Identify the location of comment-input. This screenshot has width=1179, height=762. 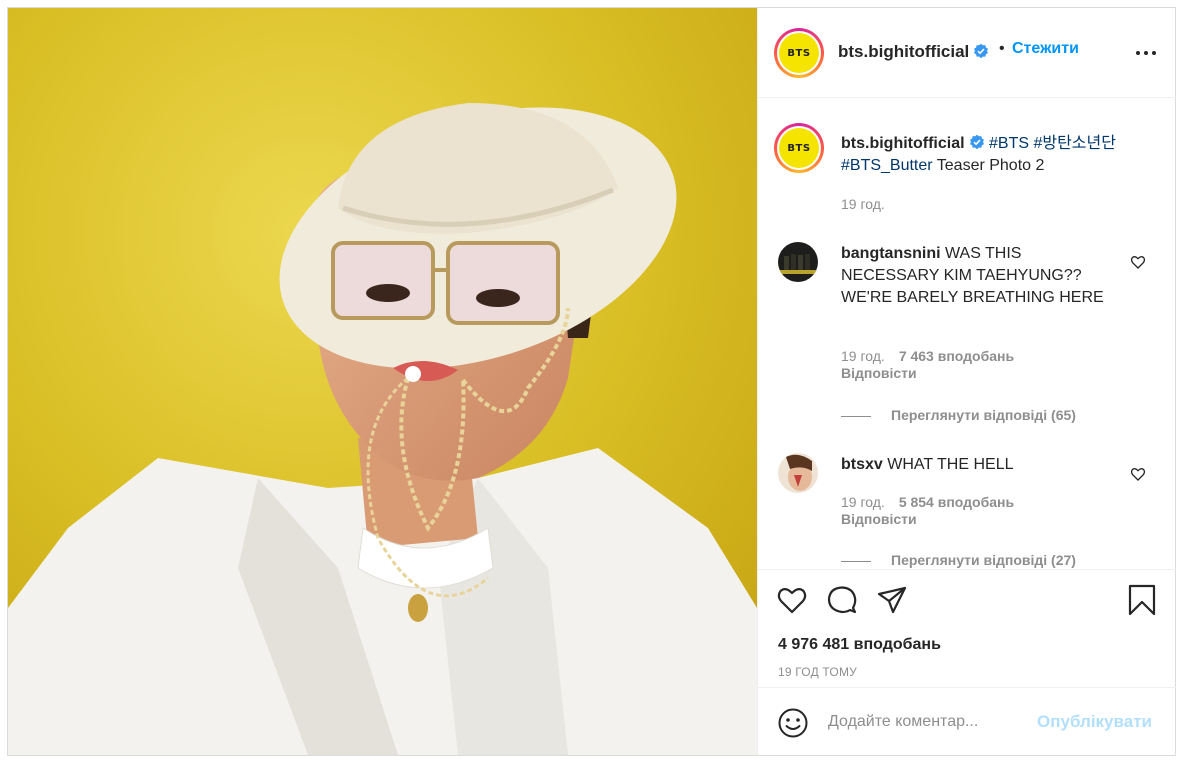
(928, 722).